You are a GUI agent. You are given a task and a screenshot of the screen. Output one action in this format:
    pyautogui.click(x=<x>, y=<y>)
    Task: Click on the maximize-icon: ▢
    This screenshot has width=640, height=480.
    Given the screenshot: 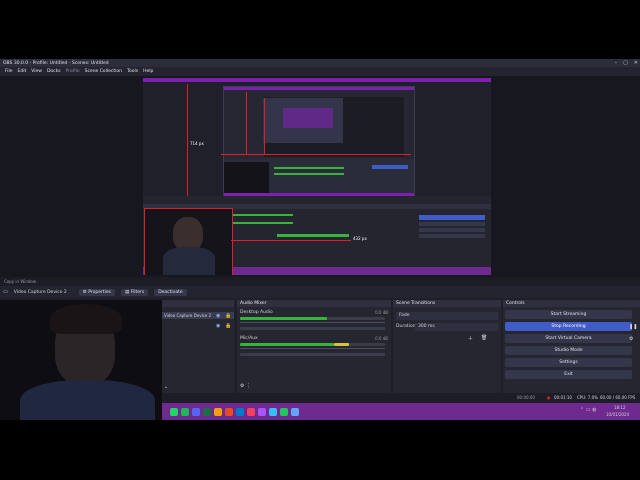 What is the action you would take?
    pyautogui.click(x=625, y=63)
    